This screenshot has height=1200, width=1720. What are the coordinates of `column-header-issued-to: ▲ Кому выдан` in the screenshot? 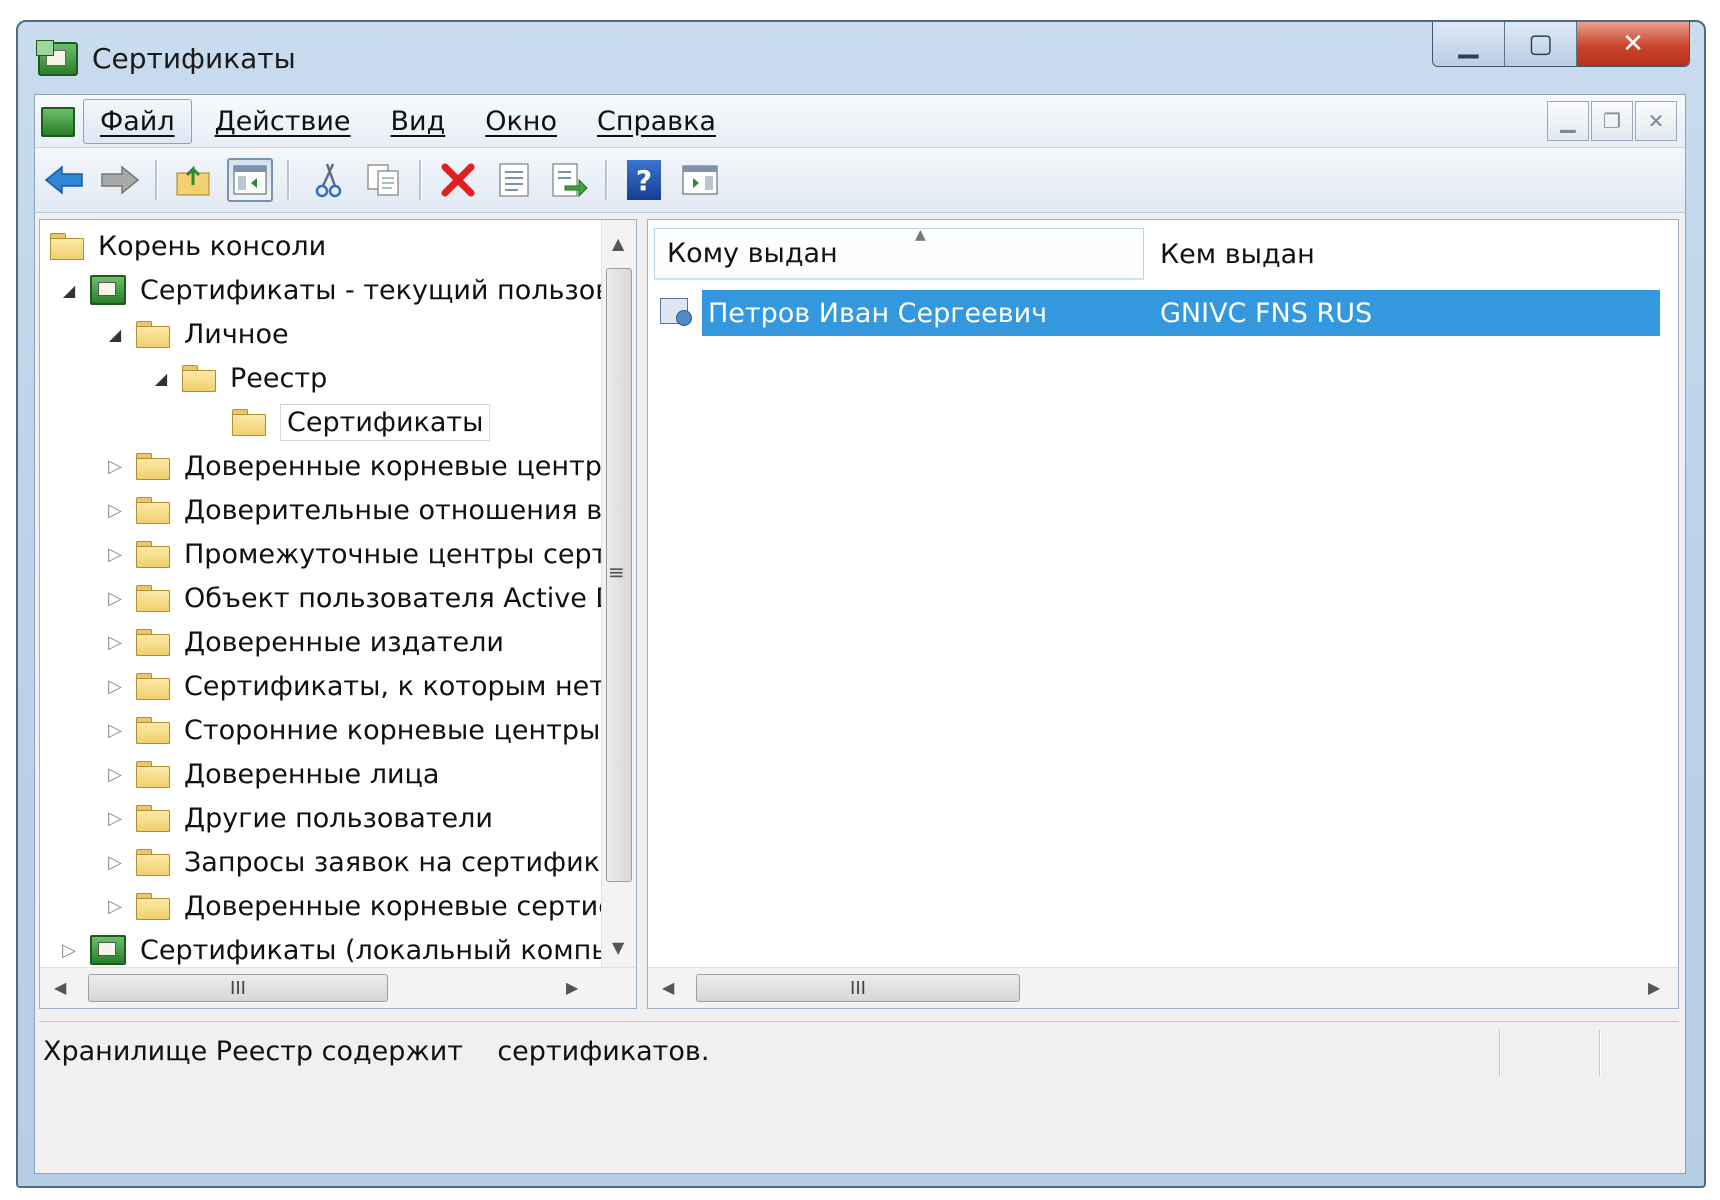 It's located at (899, 253).